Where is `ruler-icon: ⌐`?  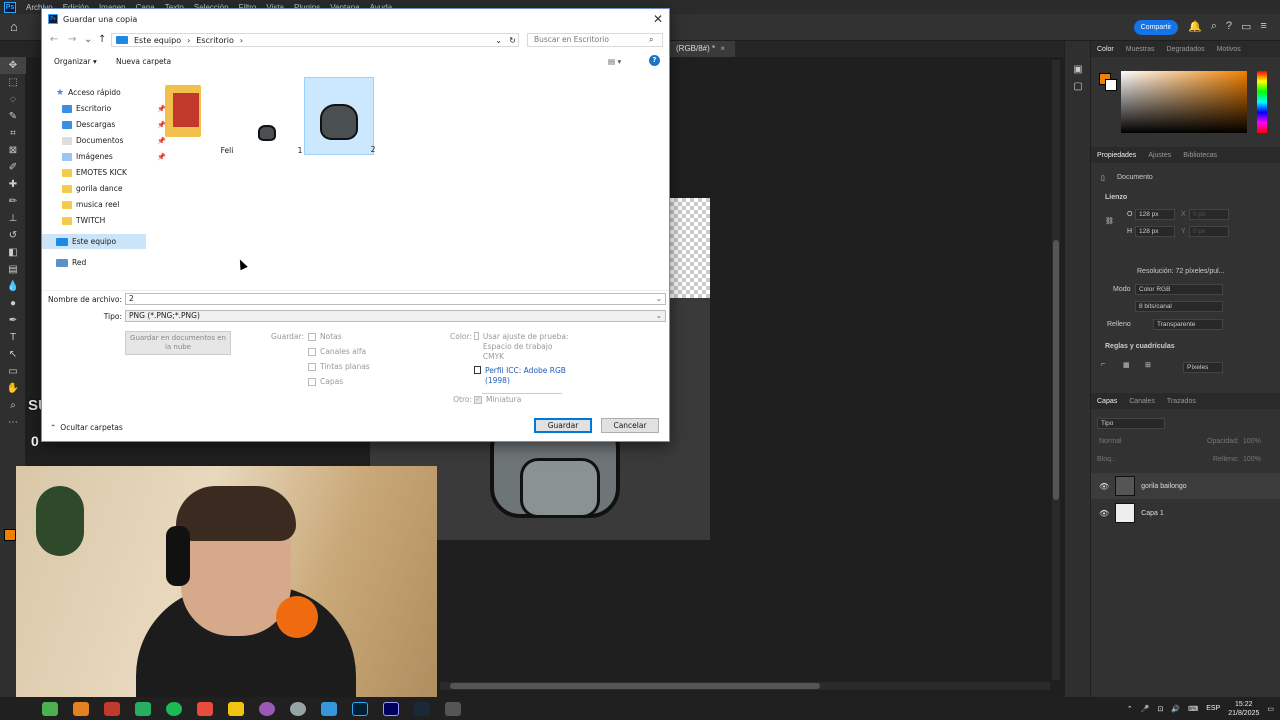 ruler-icon: ⌐ is located at coordinates (1103, 364).